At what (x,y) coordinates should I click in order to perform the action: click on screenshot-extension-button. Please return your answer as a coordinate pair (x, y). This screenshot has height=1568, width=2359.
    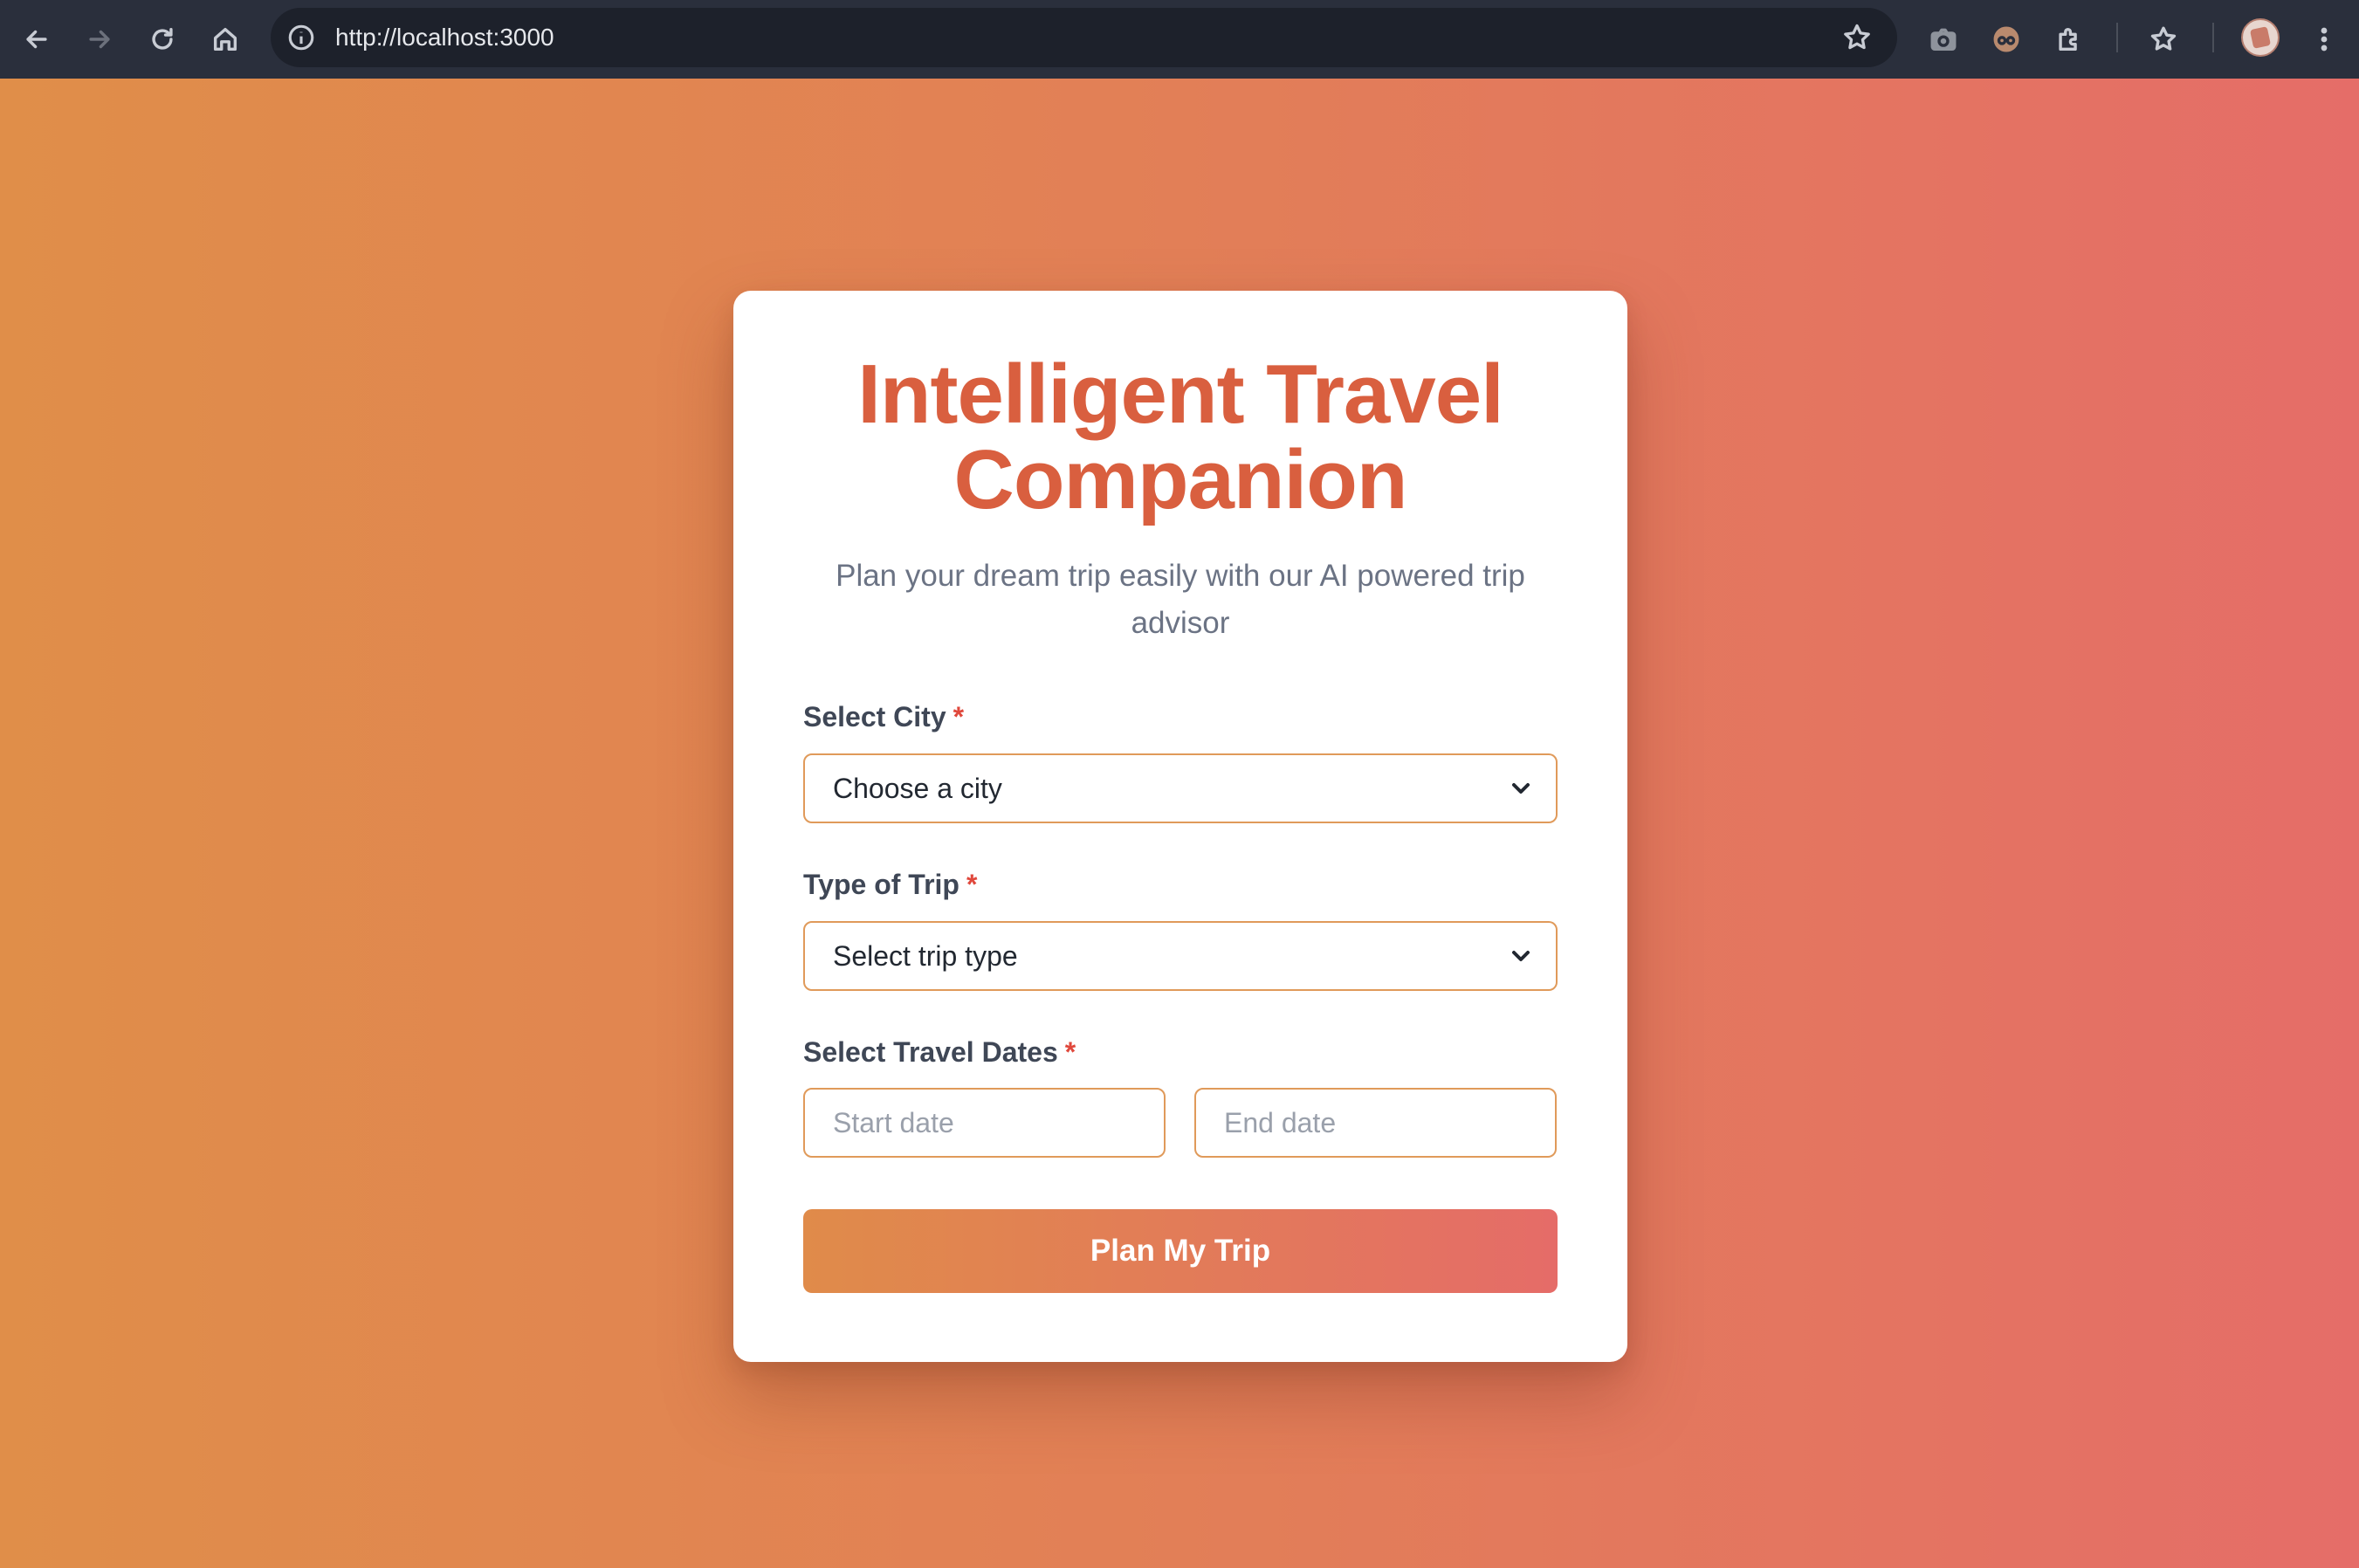
    Looking at the image, I should click on (1944, 39).